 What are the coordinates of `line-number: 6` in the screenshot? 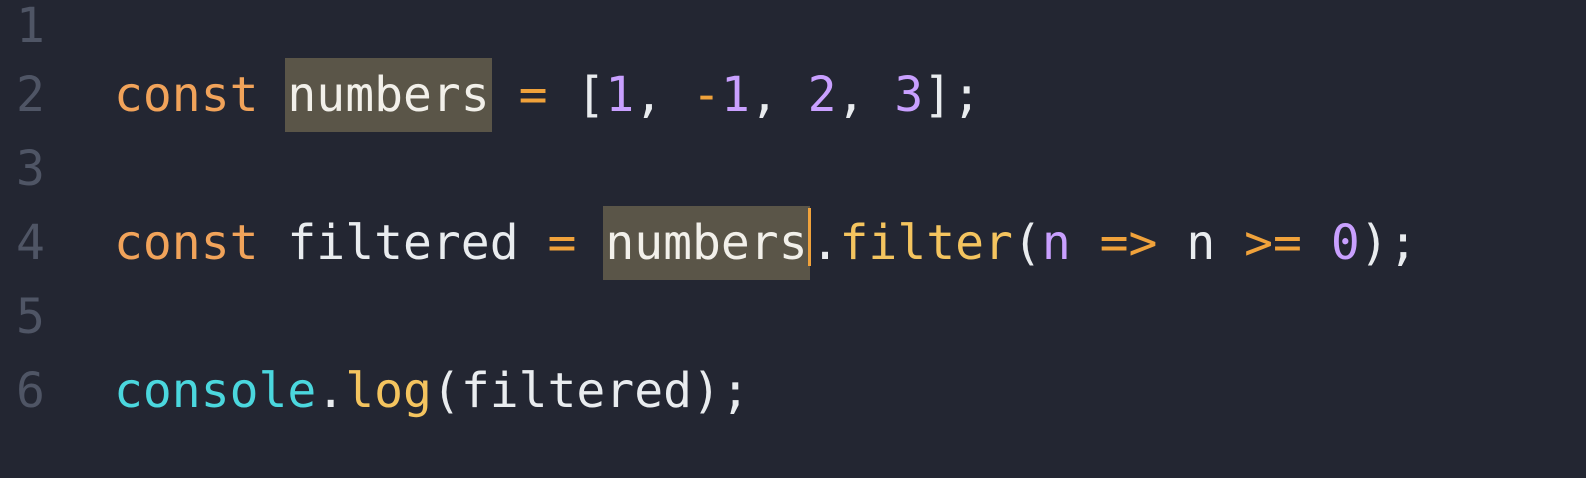 It's located at (30, 391).